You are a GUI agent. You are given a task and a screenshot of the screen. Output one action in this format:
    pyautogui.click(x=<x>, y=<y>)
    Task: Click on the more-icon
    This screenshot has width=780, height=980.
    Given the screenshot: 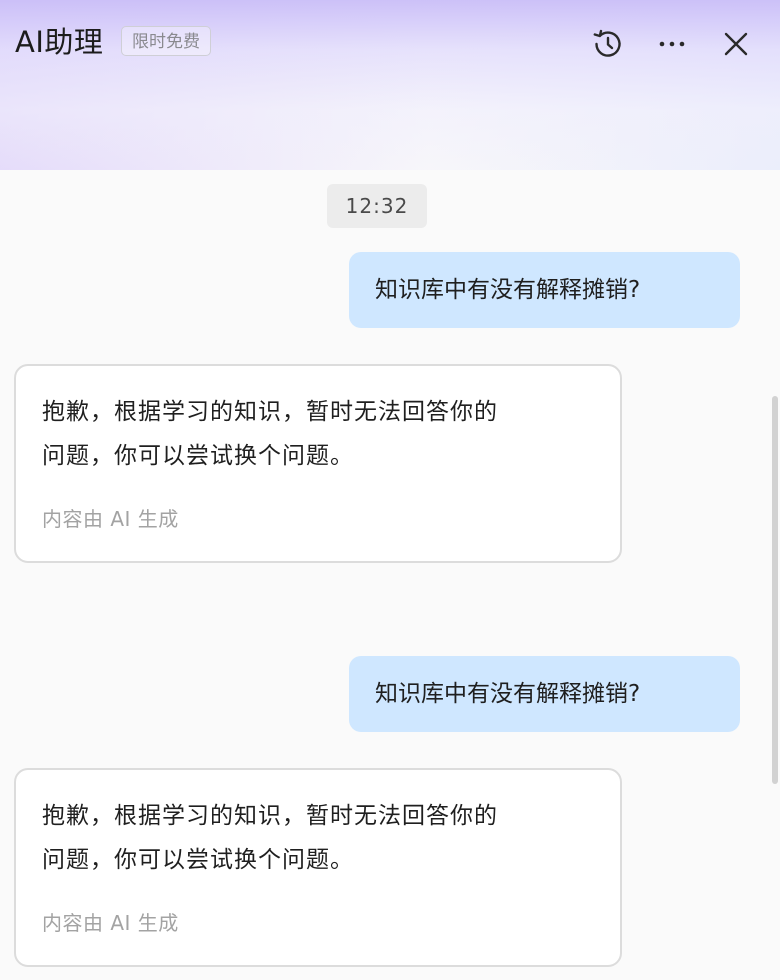 What is the action you would take?
    pyautogui.click(x=672, y=44)
    